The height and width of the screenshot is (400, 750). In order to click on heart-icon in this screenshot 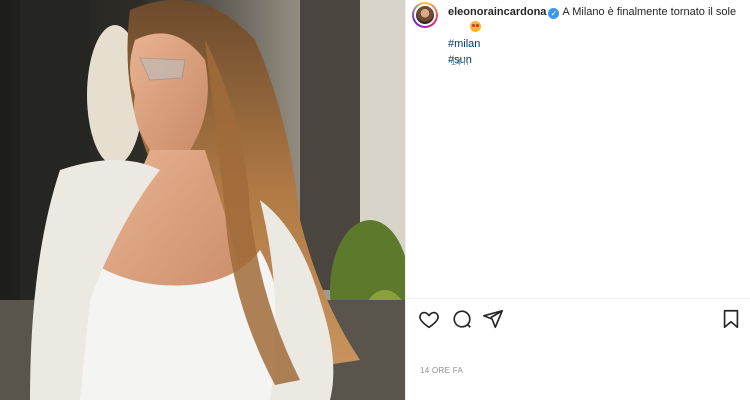, I will do `click(429, 319)`.